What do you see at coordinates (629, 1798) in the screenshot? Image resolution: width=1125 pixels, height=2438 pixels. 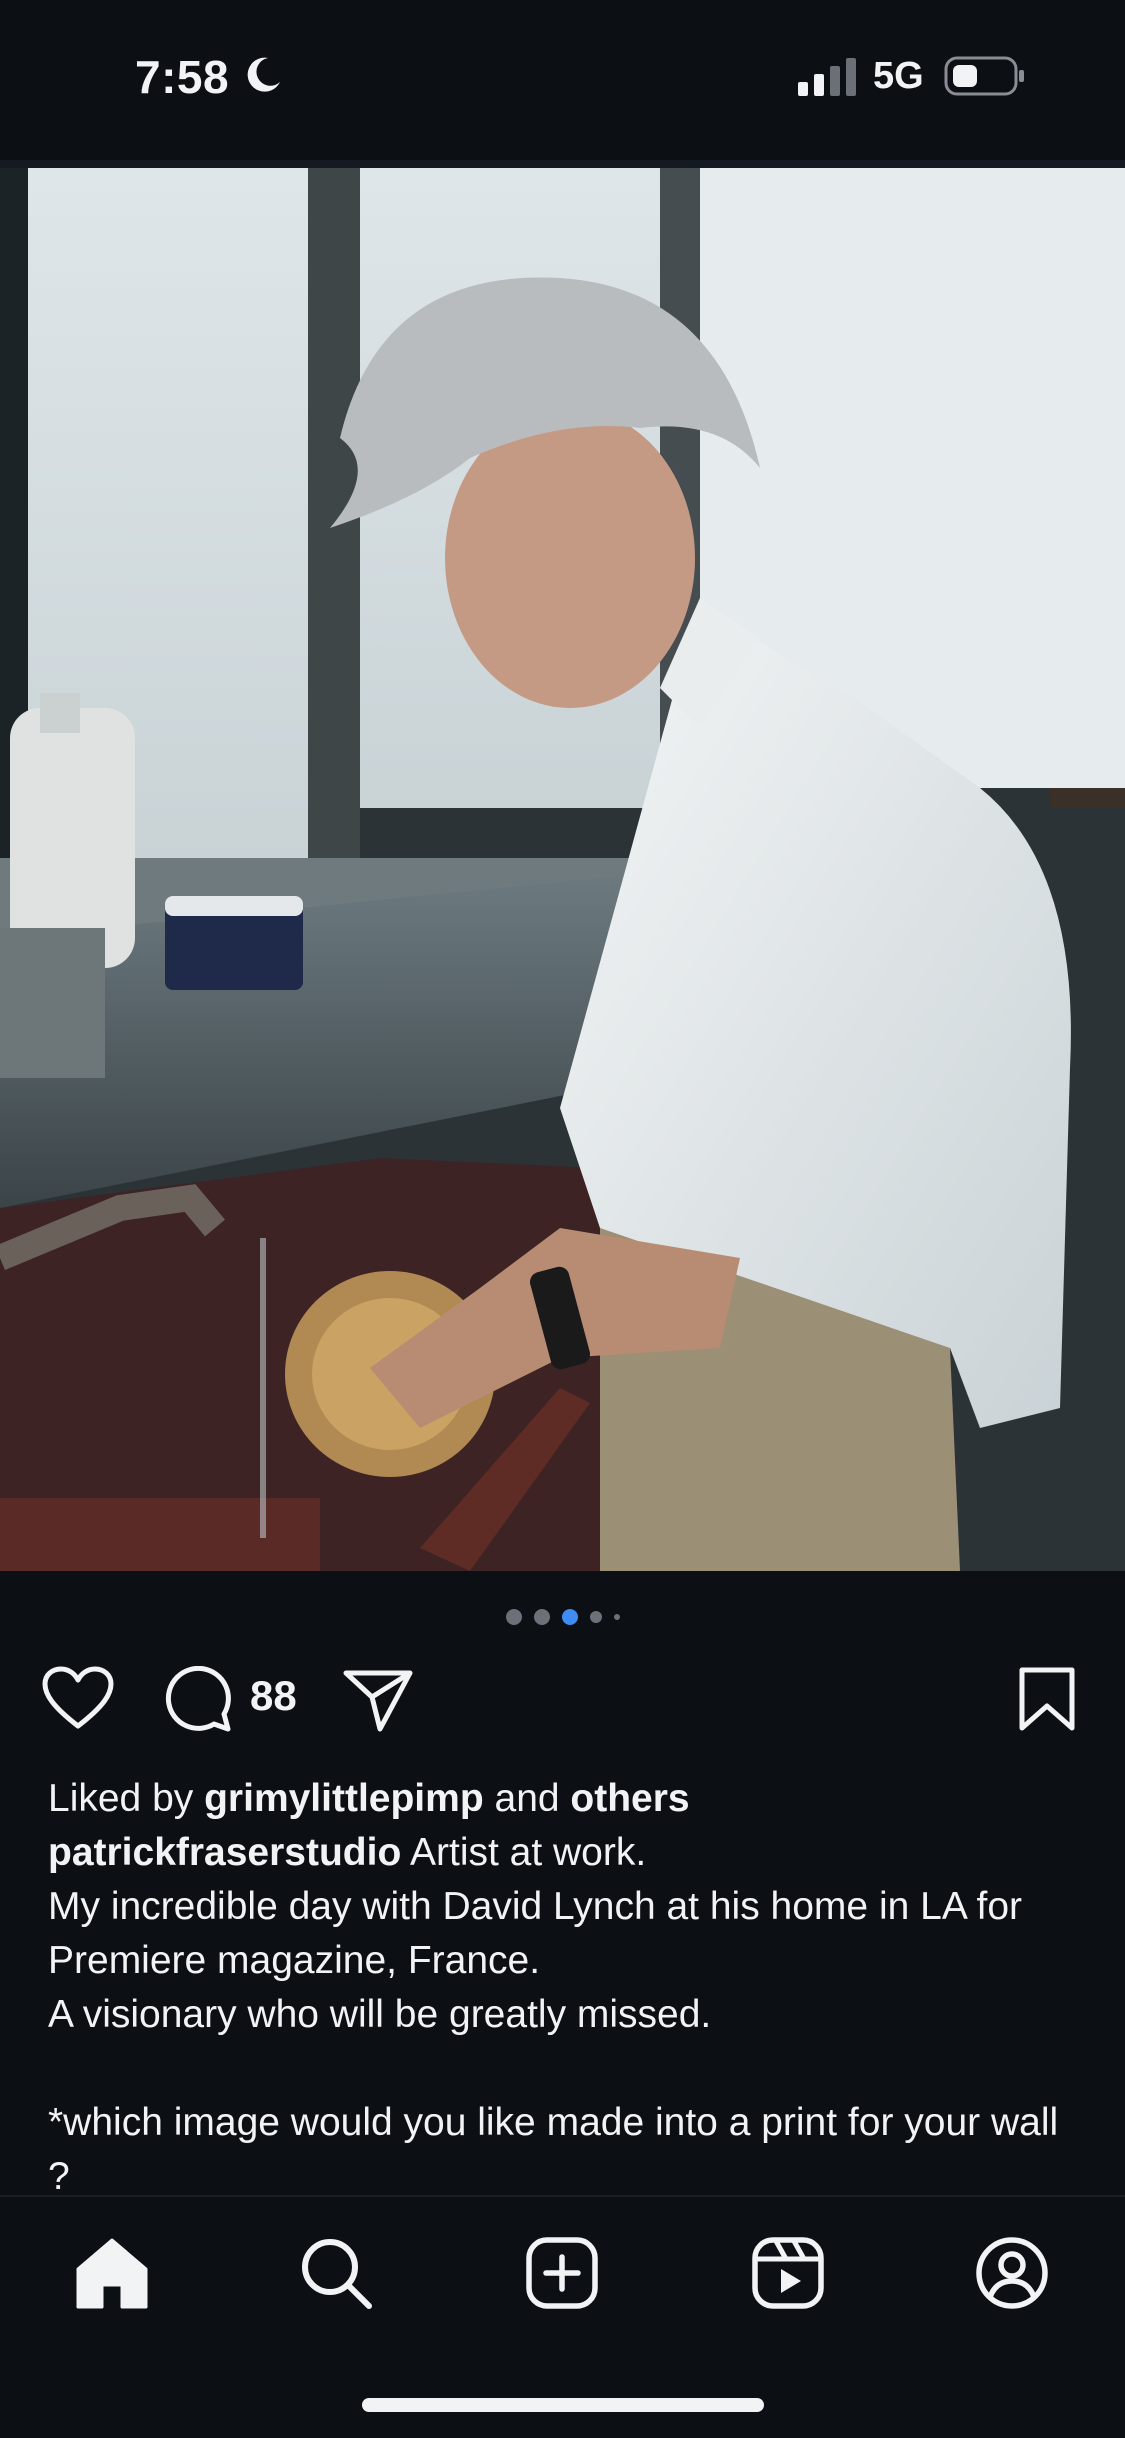 I see `likes-others-link: others` at bounding box center [629, 1798].